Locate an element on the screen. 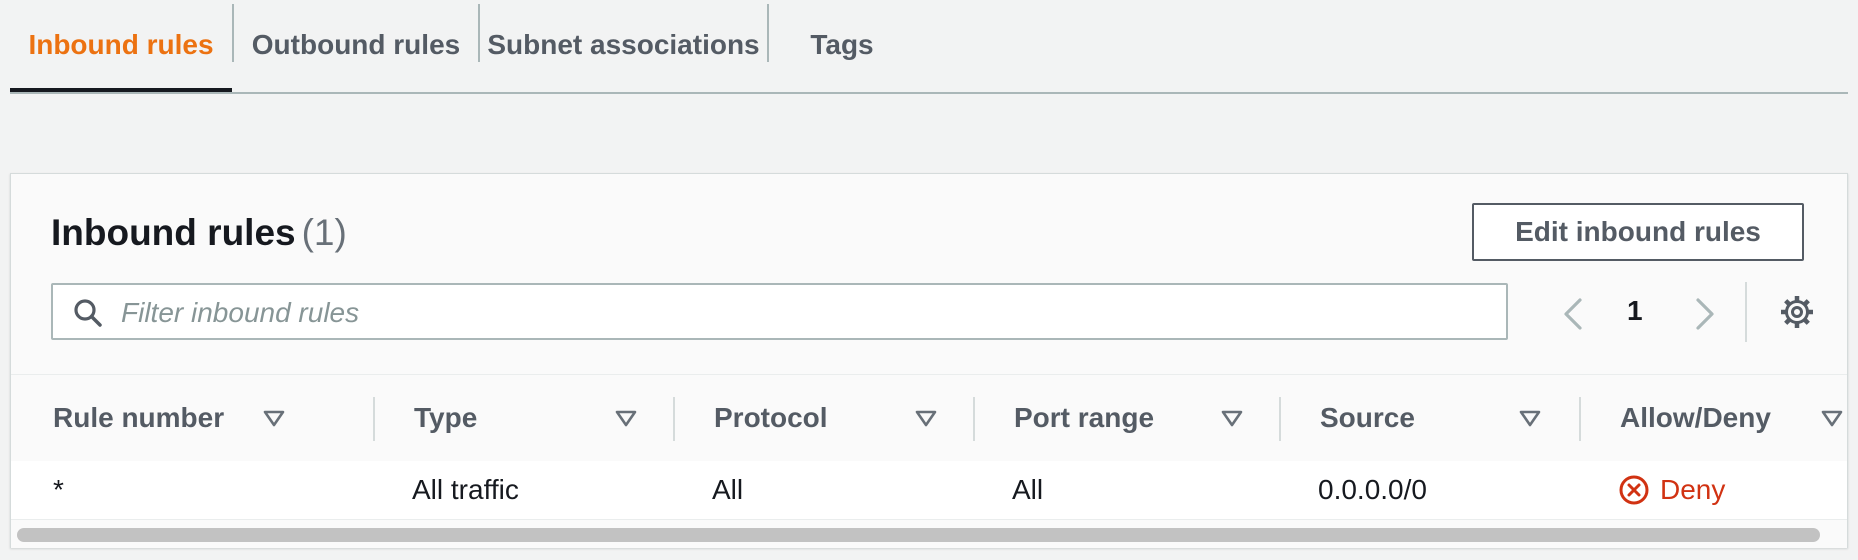 This screenshot has width=1858, height=560. panel-title-text: Inbound rules is located at coordinates (173, 232).